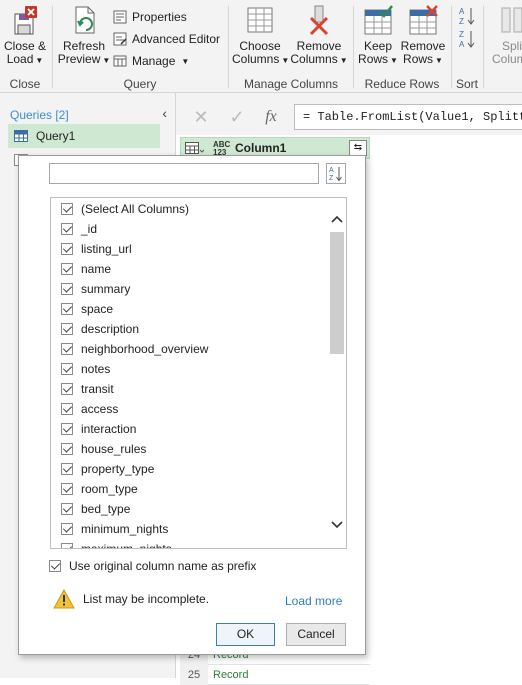 This screenshot has height=685, width=522. Describe the element at coordinates (316, 634) in the screenshot. I see `cancel-button: Cancel` at that location.